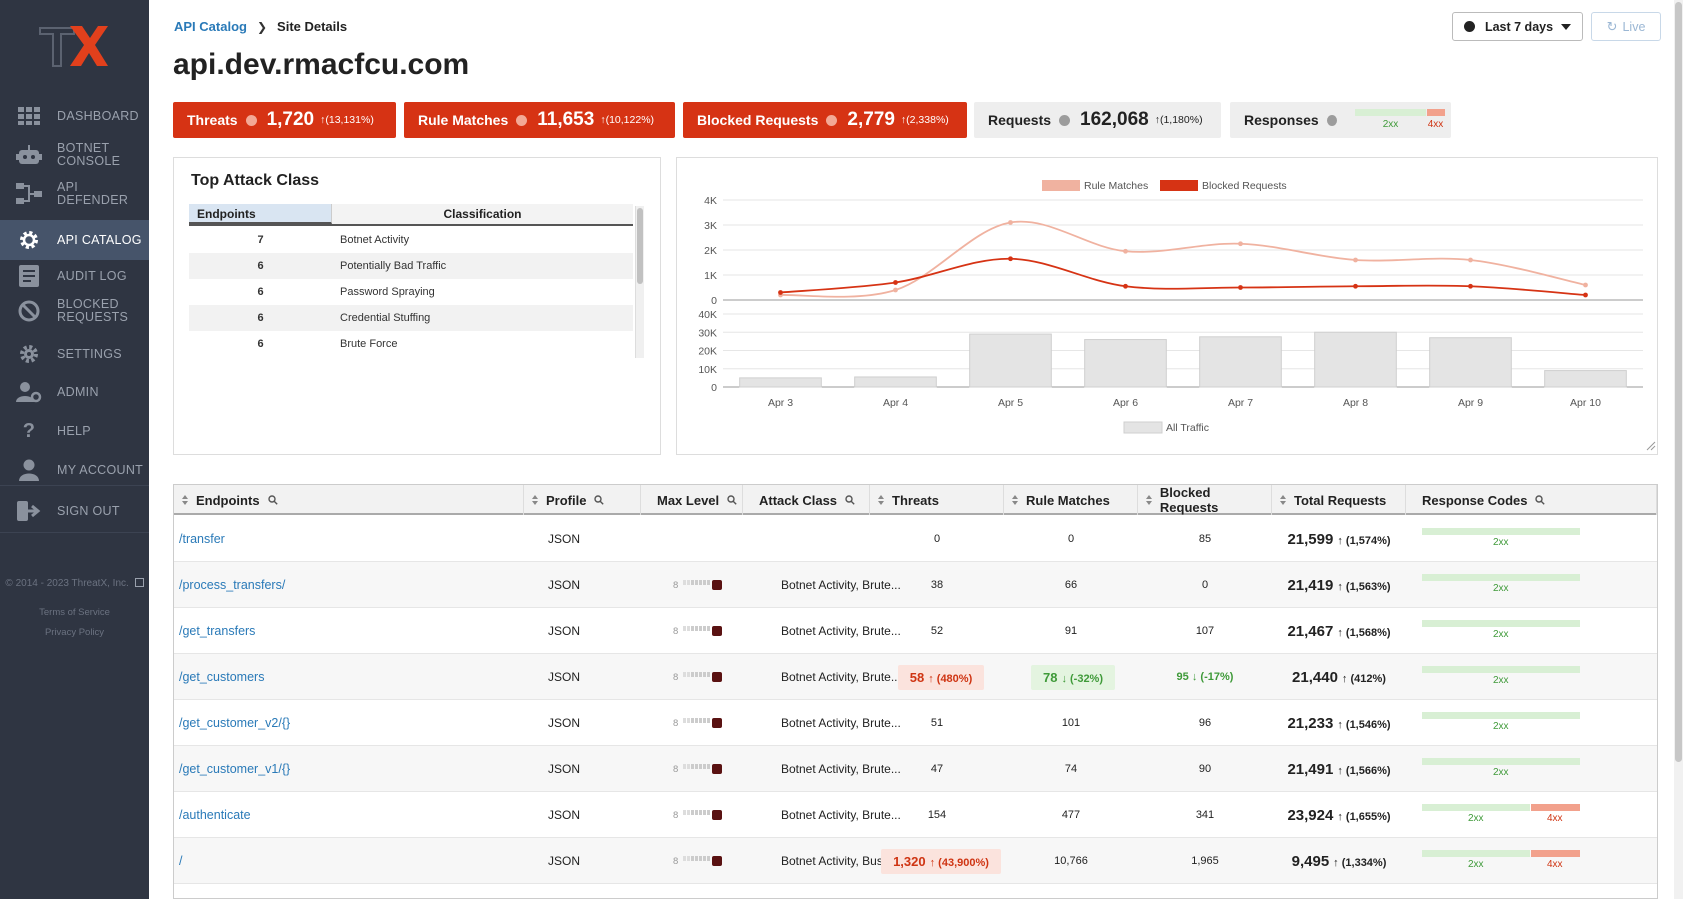 Image resolution: width=1683 pixels, height=899 pixels. What do you see at coordinates (1626, 26) in the screenshot?
I see `live-button: ↻ Live` at bounding box center [1626, 26].